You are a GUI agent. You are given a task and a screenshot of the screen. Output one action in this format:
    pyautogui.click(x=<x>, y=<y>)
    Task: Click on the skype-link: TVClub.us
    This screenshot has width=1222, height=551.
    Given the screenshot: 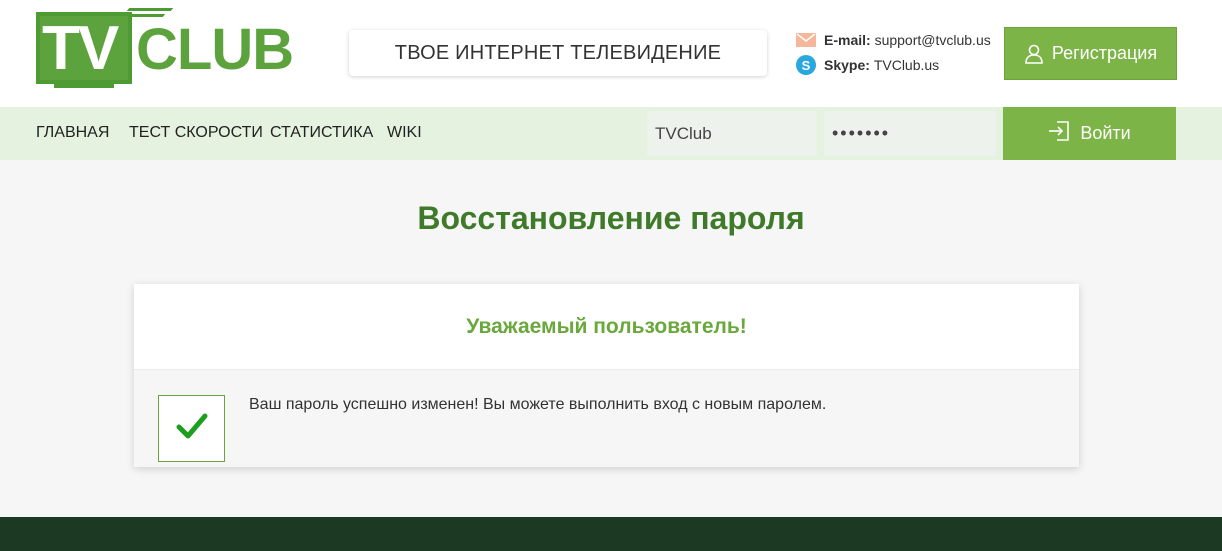 What is the action you would take?
    pyautogui.click(x=906, y=65)
    